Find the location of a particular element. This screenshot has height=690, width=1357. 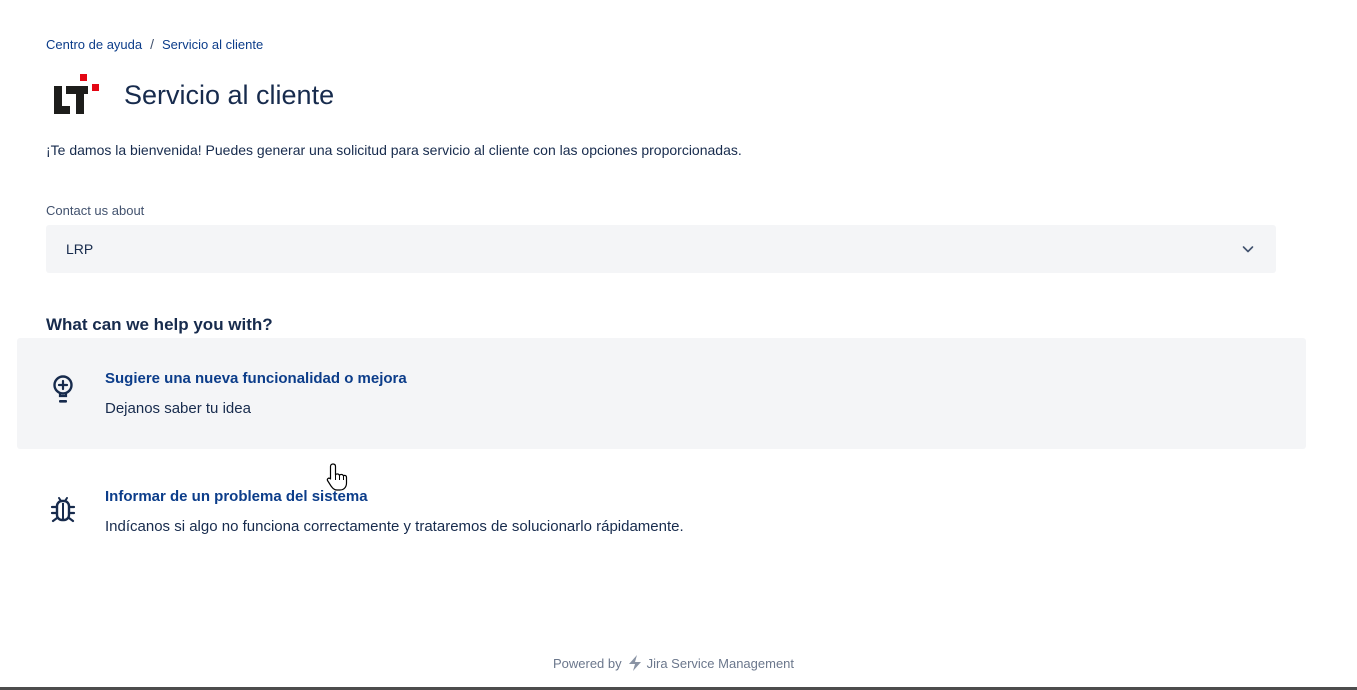

portal-header: Servicio al cliente is located at coordinates (193, 95).